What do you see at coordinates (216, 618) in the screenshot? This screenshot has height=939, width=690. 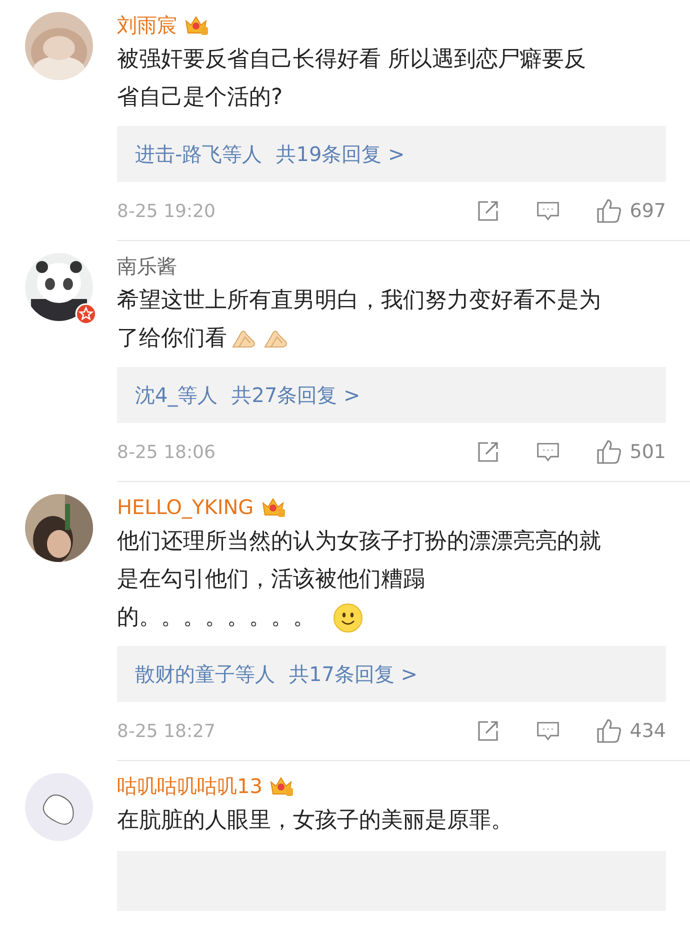 I see `comment-text: 的。。。。。。。。` at bounding box center [216, 618].